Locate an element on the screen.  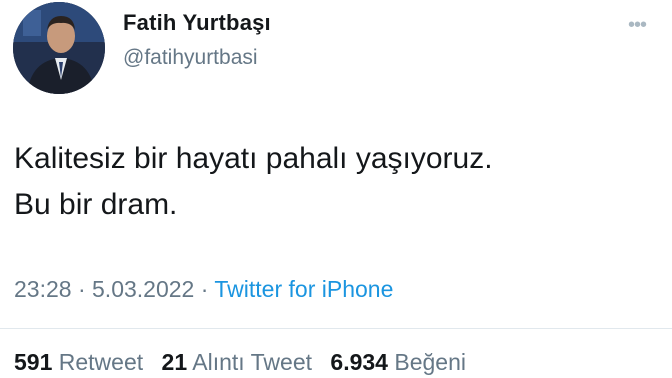
tweet-date: 5.03.2022 is located at coordinates (143, 289).